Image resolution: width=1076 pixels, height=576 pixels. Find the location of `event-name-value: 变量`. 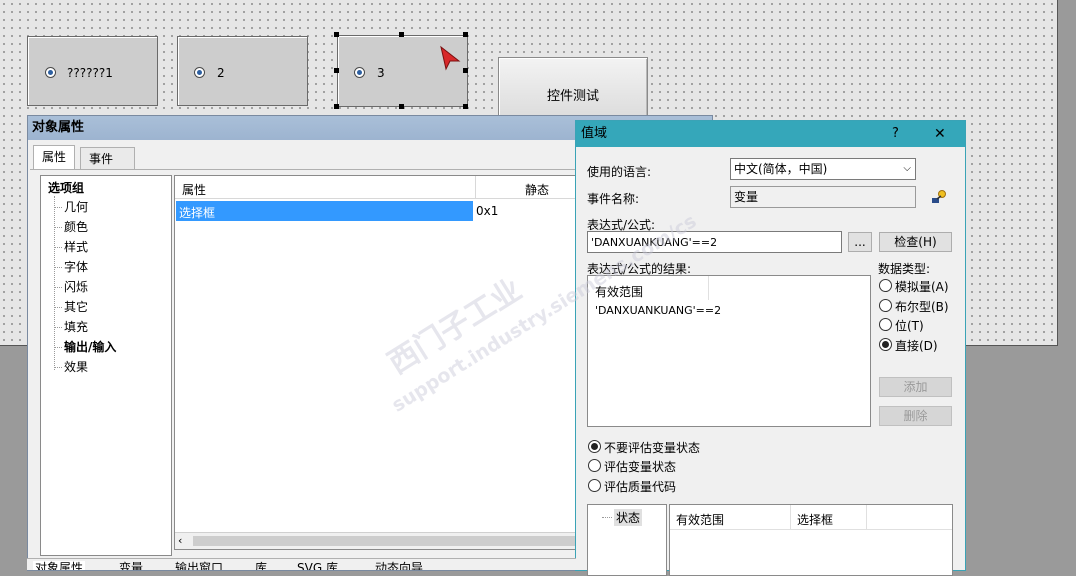

event-name-value: 变量 is located at coordinates (746, 197).